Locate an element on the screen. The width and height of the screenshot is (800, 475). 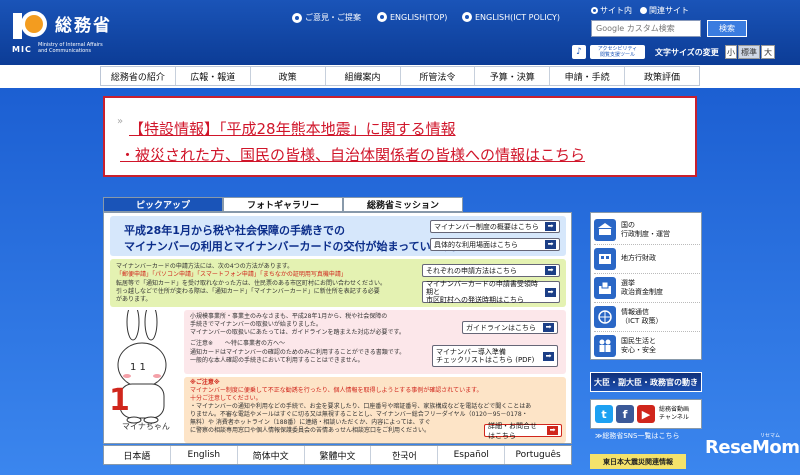
checklist-link: マイナンバー導入準備 チェックリストはこちら (PDF) ➡ is located at coordinates (495, 356).